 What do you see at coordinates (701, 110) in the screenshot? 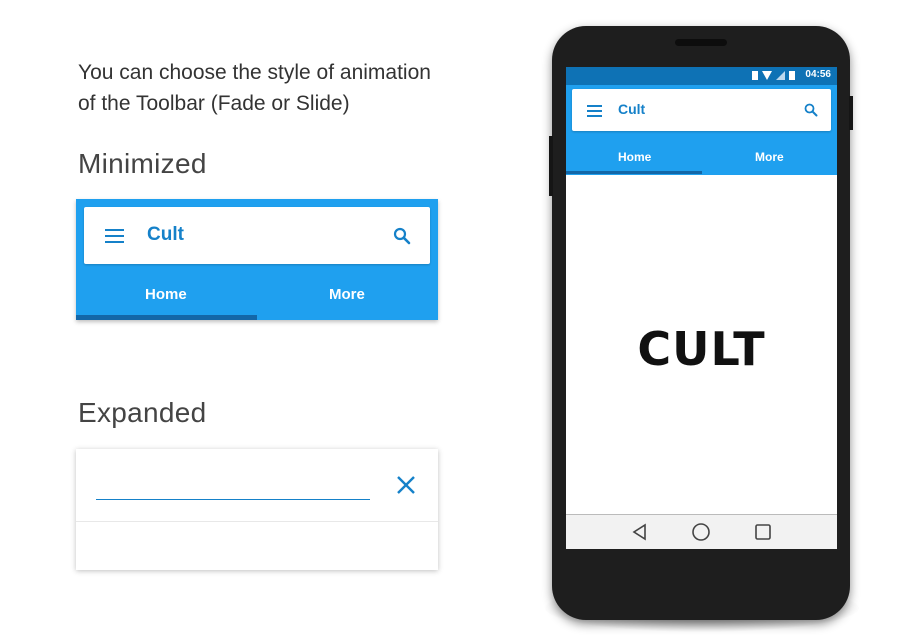
I see `phone-search-bar: Cult` at bounding box center [701, 110].